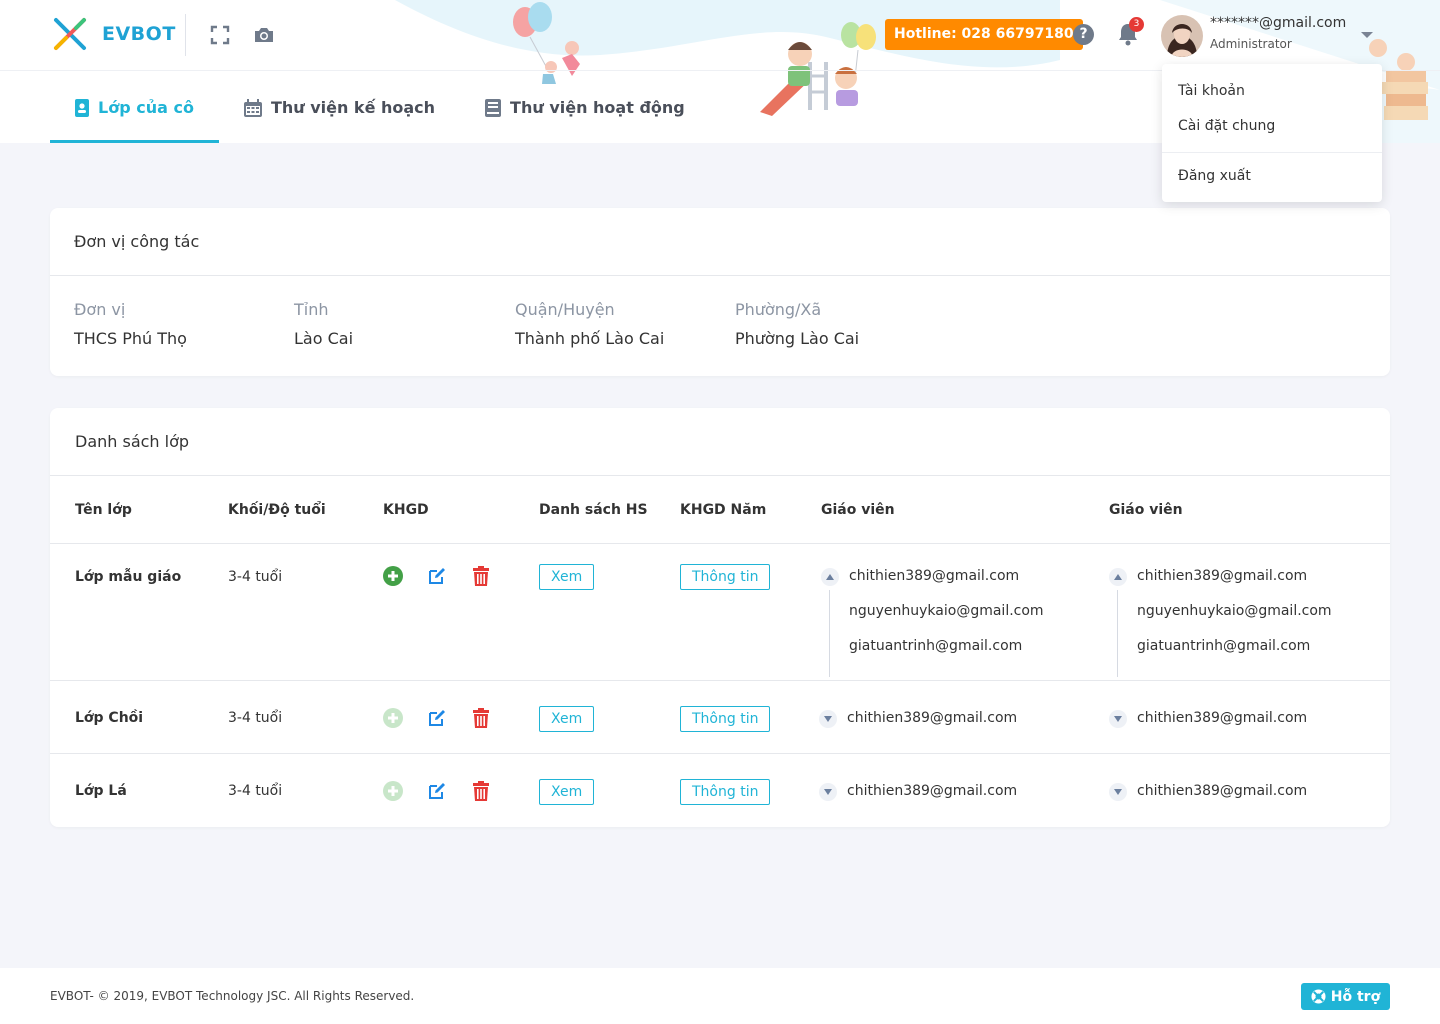 The height and width of the screenshot is (1024, 1440). What do you see at coordinates (1136, 24) in the screenshot?
I see `notification-badge: 3` at bounding box center [1136, 24].